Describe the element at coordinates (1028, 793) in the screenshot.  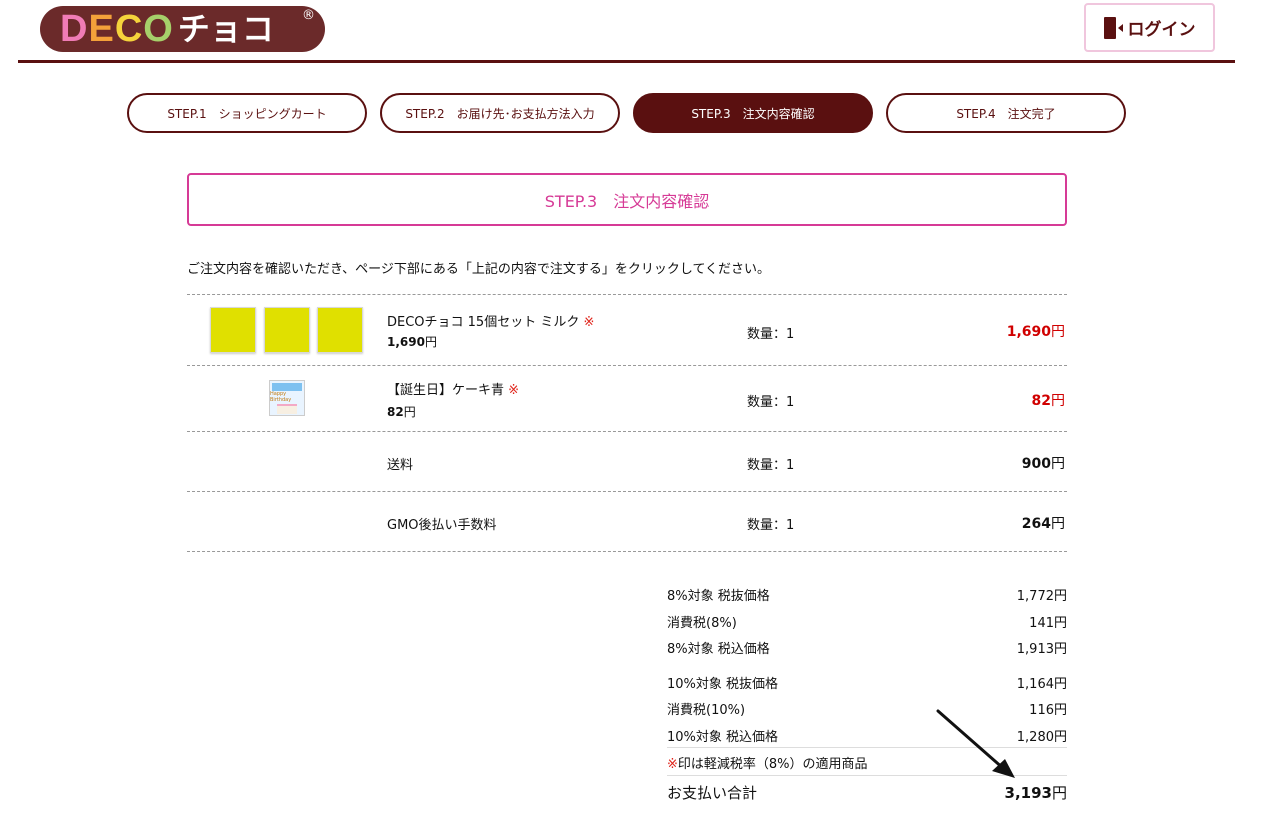
I see `total-number: 3,193` at that location.